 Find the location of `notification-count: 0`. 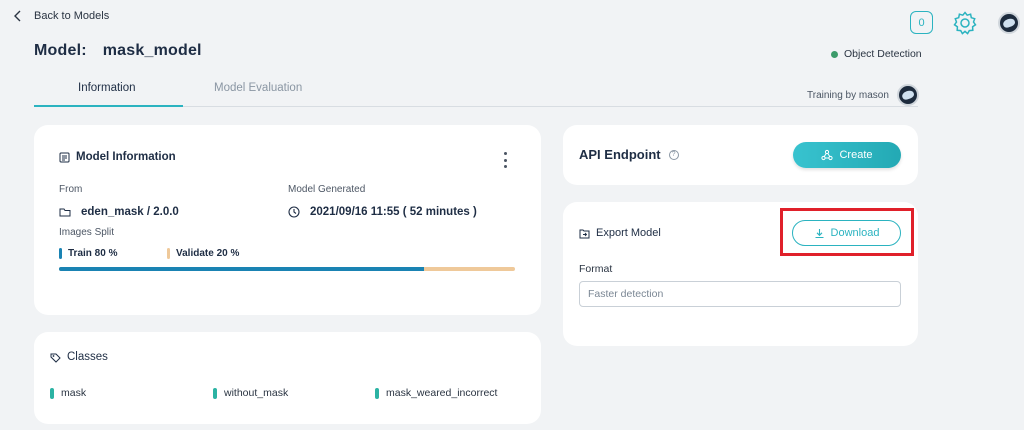

notification-count: 0 is located at coordinates (921, 22).